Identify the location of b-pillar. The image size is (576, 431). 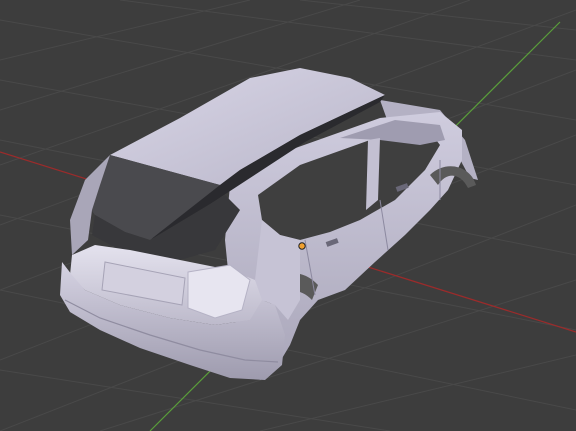
(373, 174).